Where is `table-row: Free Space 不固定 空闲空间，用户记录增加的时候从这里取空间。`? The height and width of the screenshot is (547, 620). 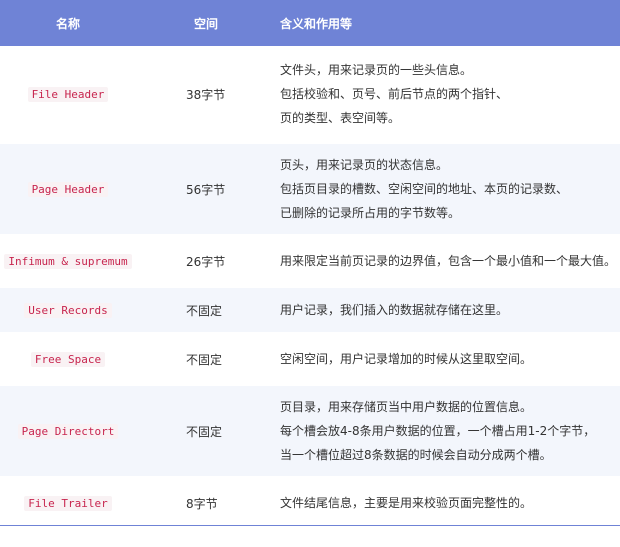
table-row: Free Space 不固定 空闲空间，用户记录增加的时候从这里取空间。 is located at coordinates (310, 359).